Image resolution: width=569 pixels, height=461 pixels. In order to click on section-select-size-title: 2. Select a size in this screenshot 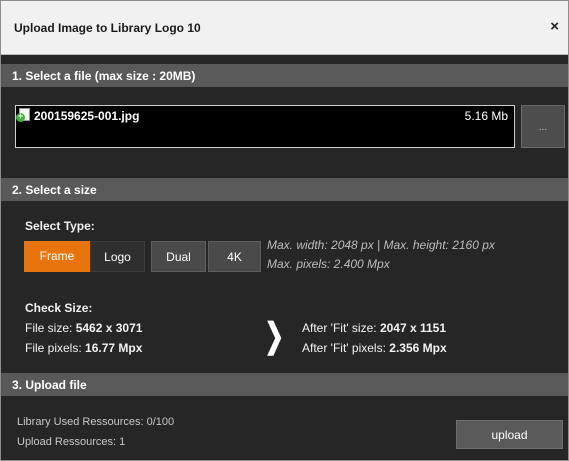, I will do `click(54, 190)`.